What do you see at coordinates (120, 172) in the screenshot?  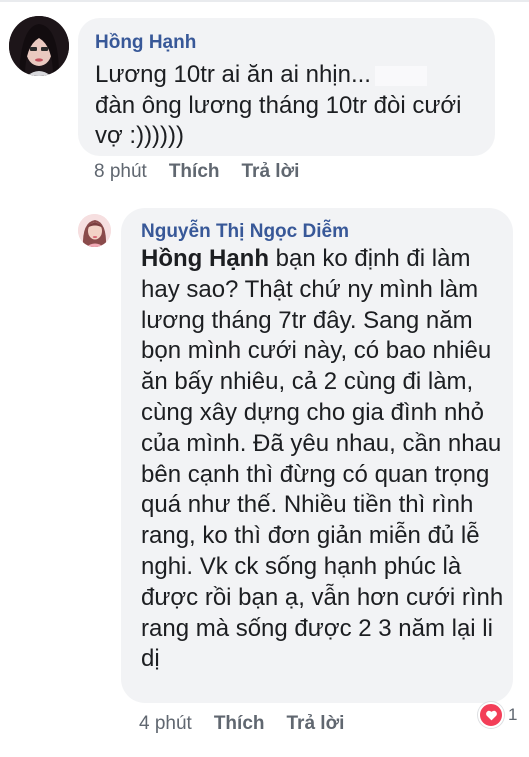 I see `comment-timestamp: 8 phút` at bounding box center [120, 172].